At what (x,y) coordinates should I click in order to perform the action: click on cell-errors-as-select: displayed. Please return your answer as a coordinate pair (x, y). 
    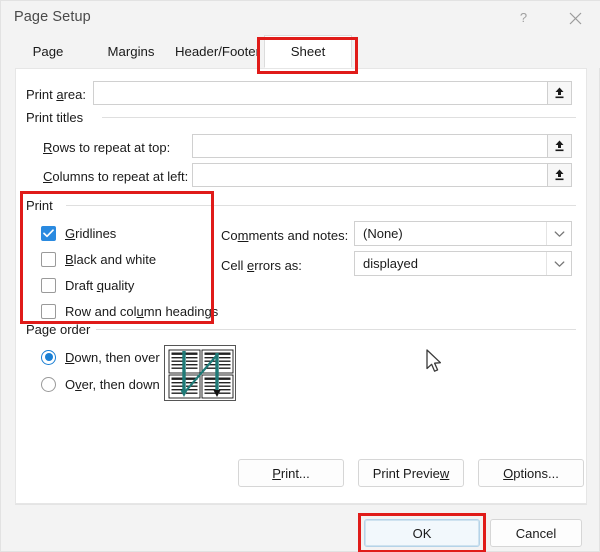
    Looking at the image, I should click on (463, 263).